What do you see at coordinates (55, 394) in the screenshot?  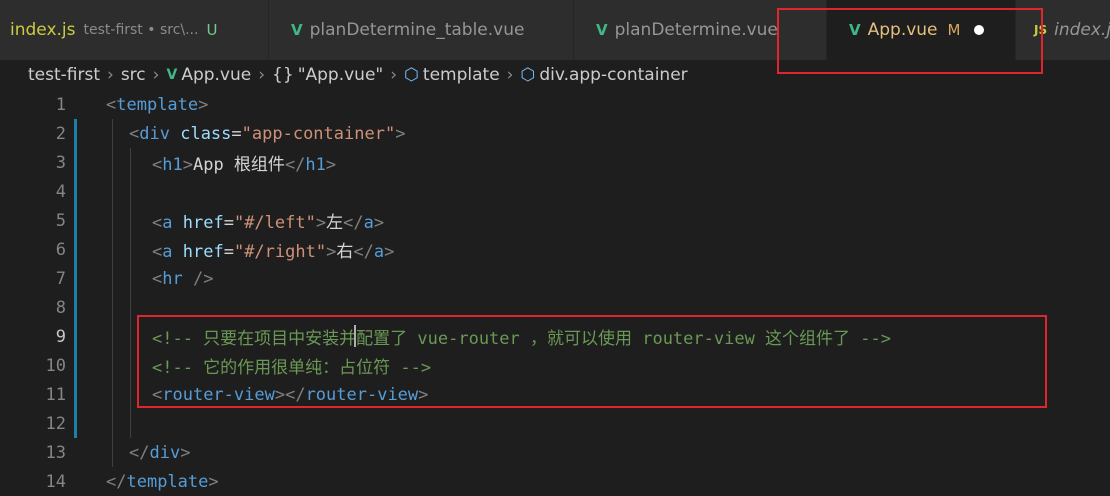 I see `line-number: 11` at bounding box center [55, 394].